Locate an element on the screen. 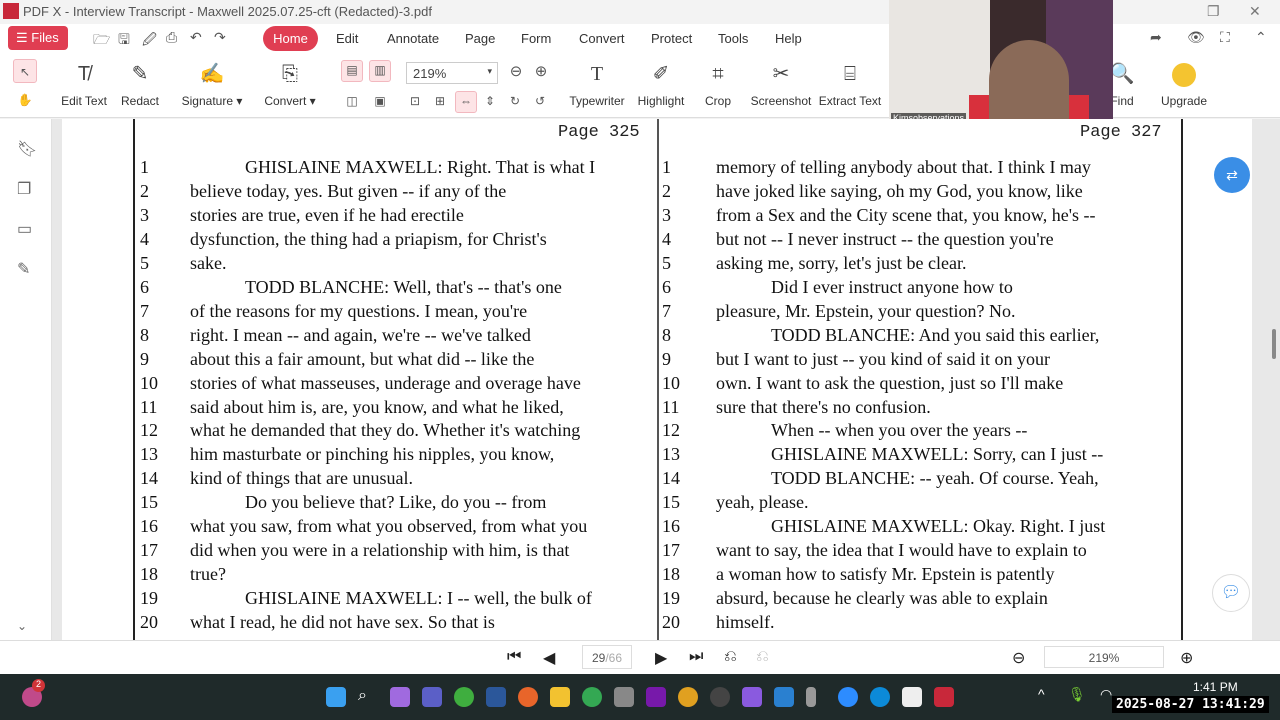 This screenshot has height=720, width=1280. cover-page-icon: ▣ is located at coordinates (380, 101).